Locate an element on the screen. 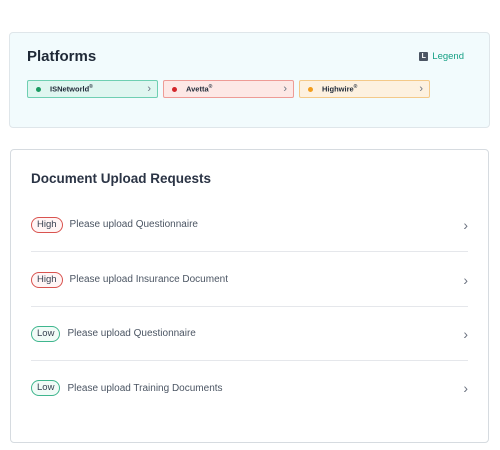 This screenshot has width=500, height=450. platform-chip-isnetworld: ISNetworld® › is located at coordinates (92, 89).